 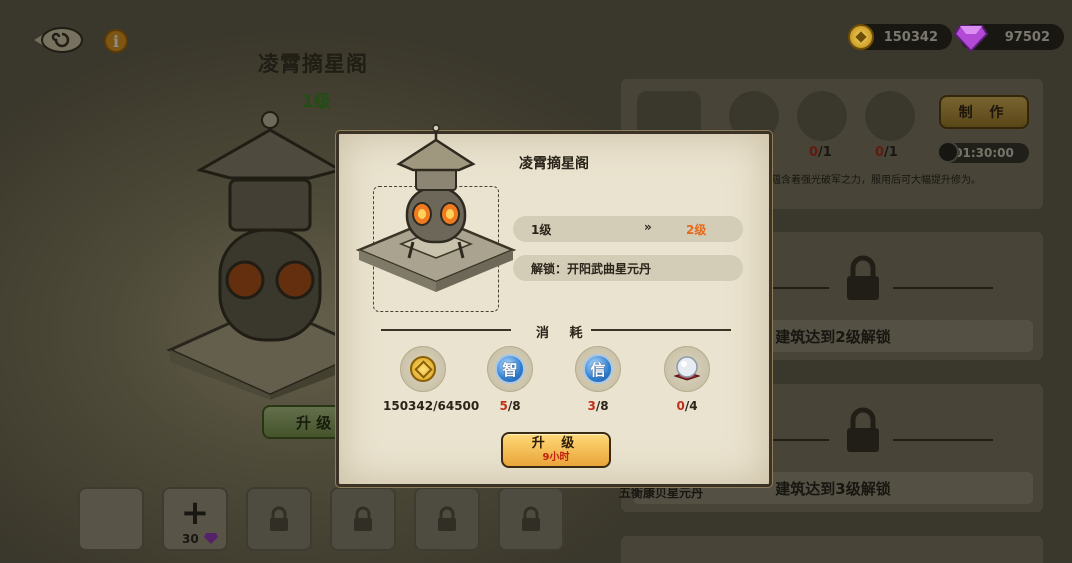 I want to click on unlock-info-bar: 解锁：开阳武曲星元丹, so click(x=628, y=268).